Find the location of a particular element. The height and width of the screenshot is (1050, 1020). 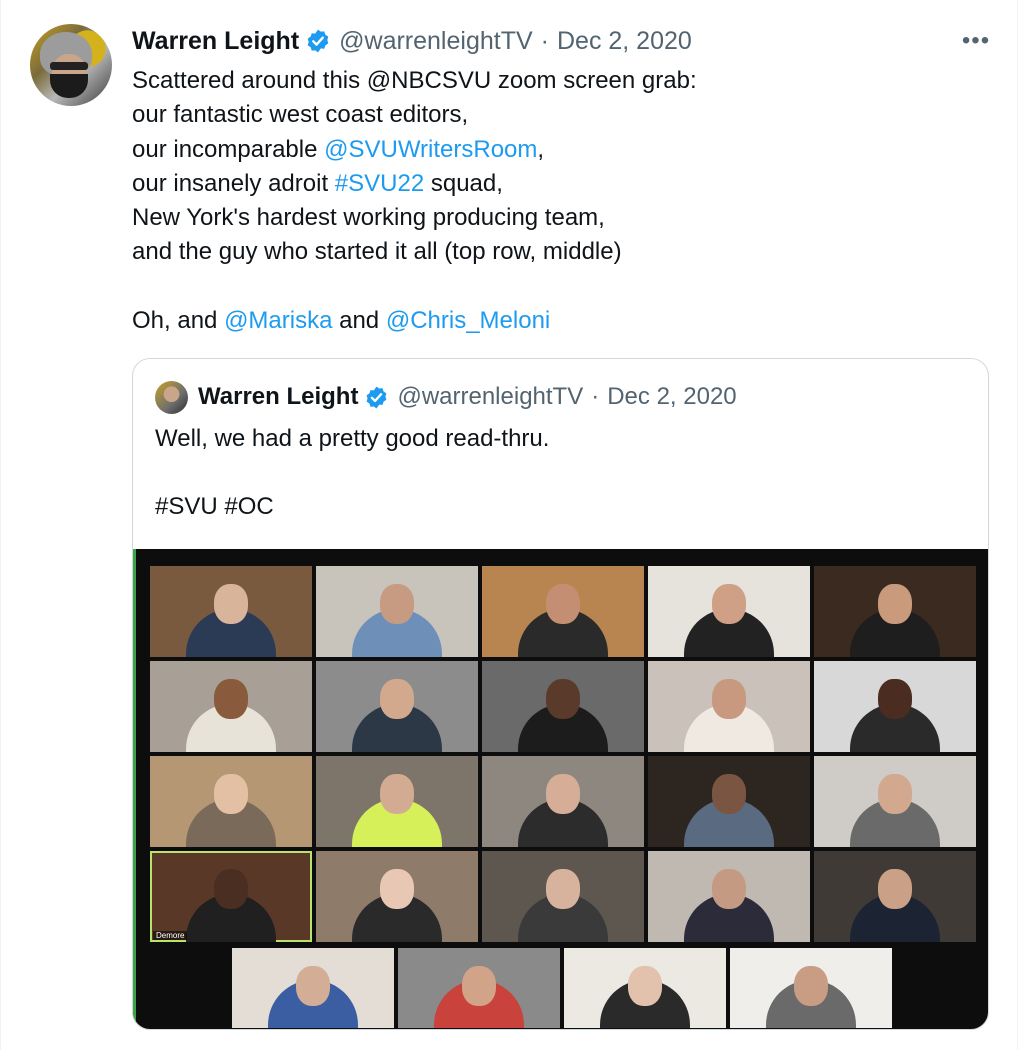

hashtag-link: #SVU22 is located at coordinates (379, 183).